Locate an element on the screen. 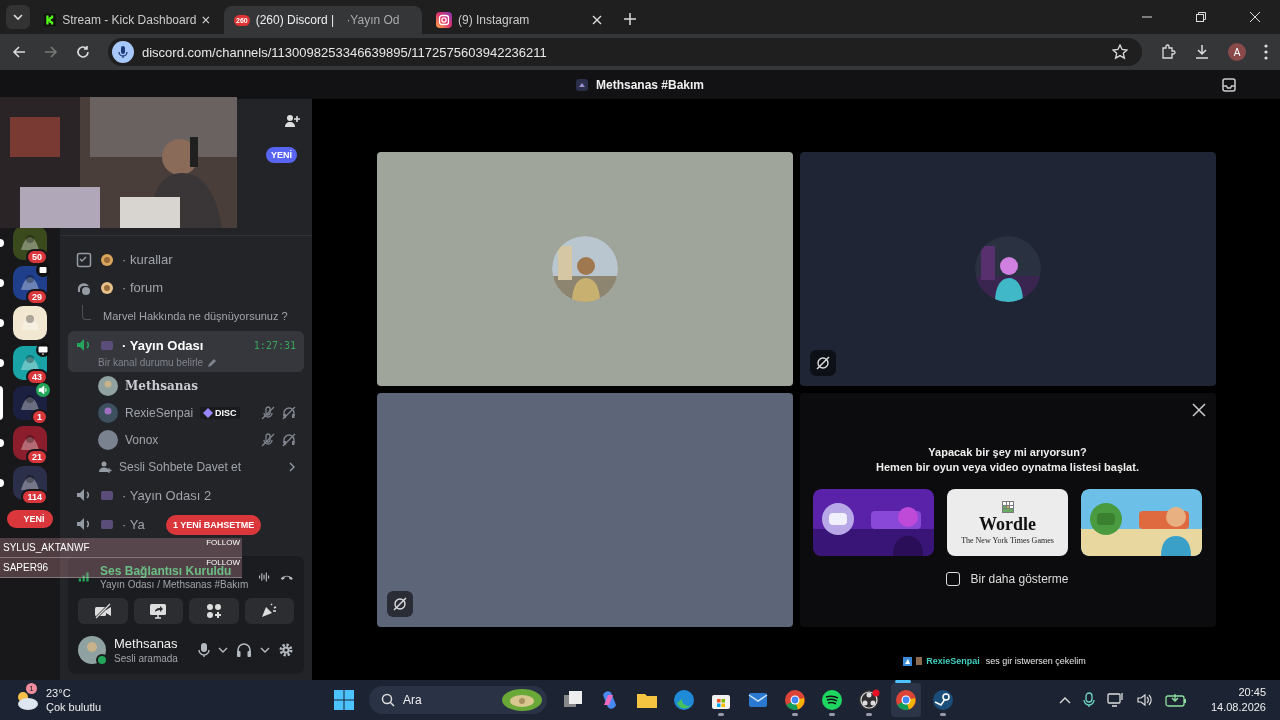 The width and height of the screenshot is (1280, 720). soundboard-button is located at coordinates (269, 611).